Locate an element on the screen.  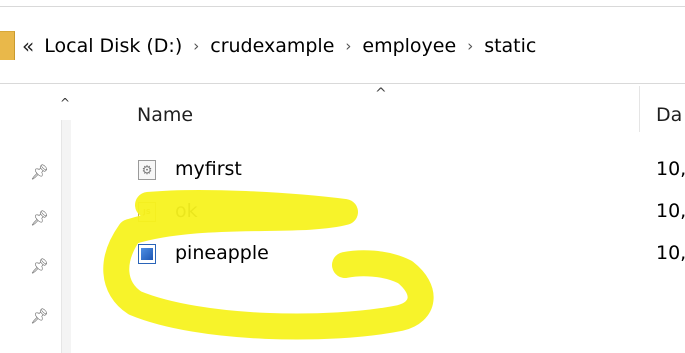
file-row-pineapple: pineapple 10, is located at coordinates (402, 254).